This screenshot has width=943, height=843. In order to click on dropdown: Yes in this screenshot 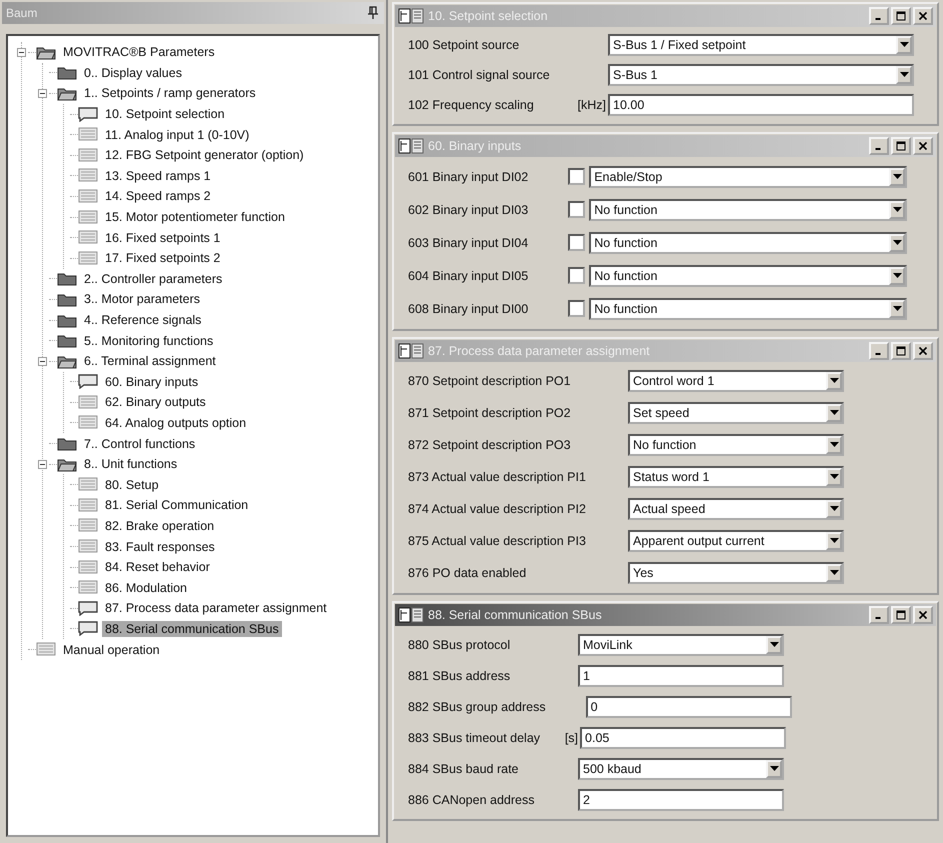, I will do `click(736, 573)`.